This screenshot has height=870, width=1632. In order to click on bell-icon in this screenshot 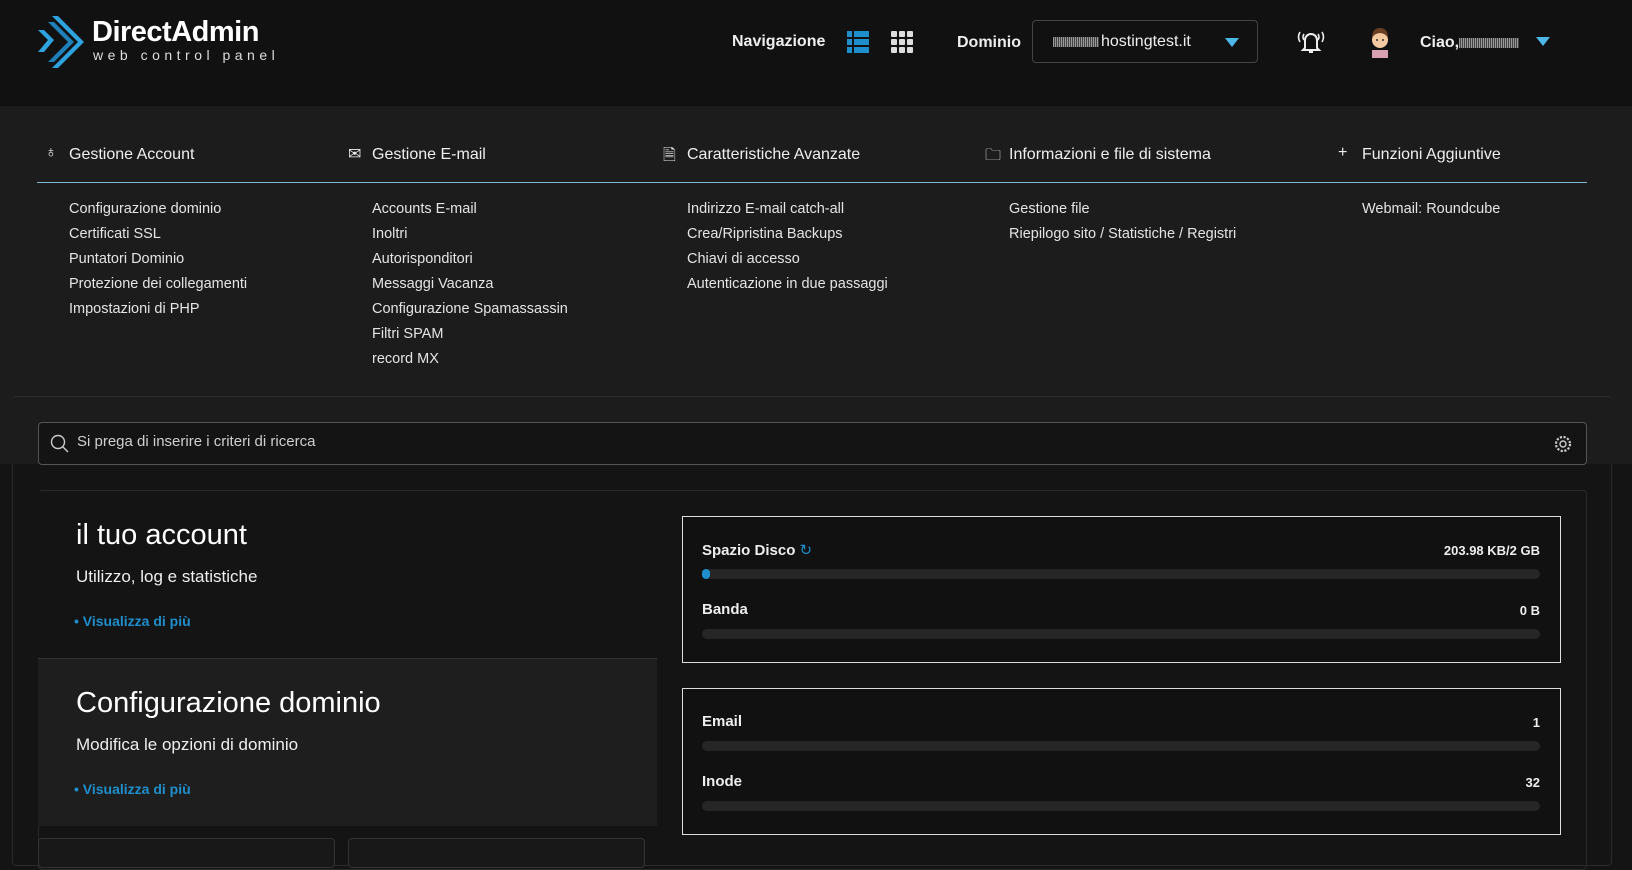, I will do `click(1311, 41)`.